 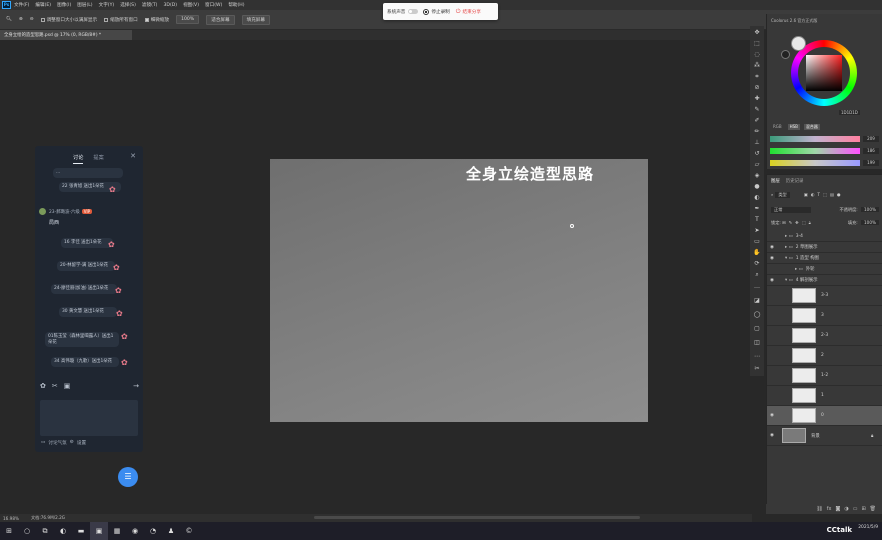 I want to click on discussion-mood-button: 讨论气氛, so click(x=57, y=443).